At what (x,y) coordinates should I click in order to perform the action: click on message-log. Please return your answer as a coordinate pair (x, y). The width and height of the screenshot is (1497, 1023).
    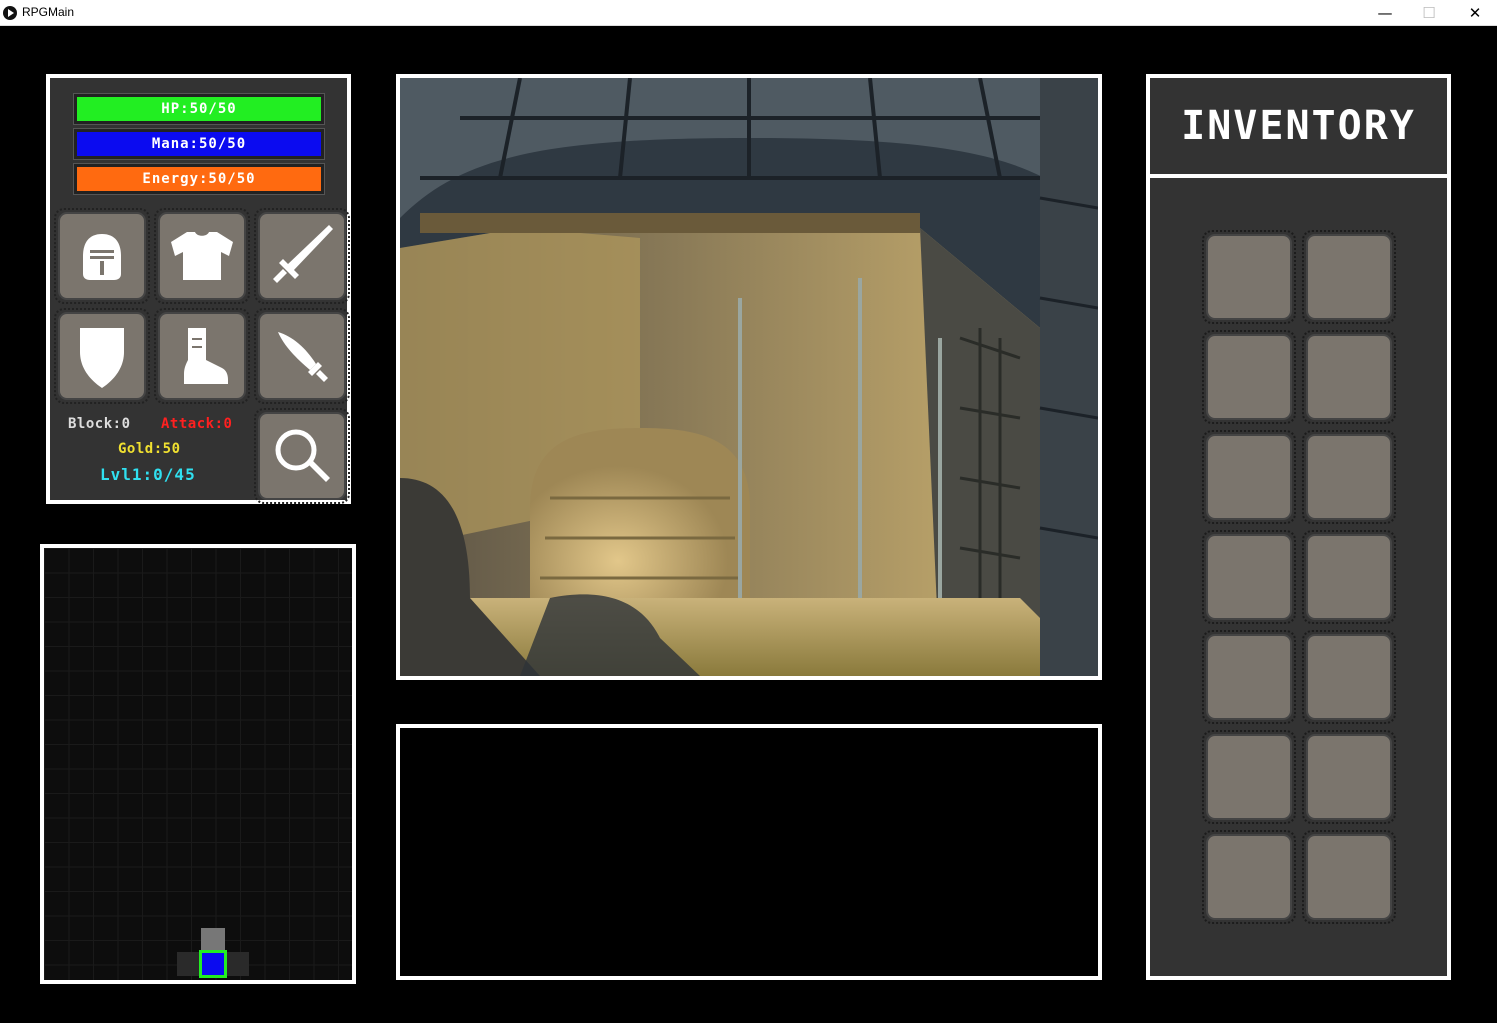
    Looking at the image, I should click on (749, 852).